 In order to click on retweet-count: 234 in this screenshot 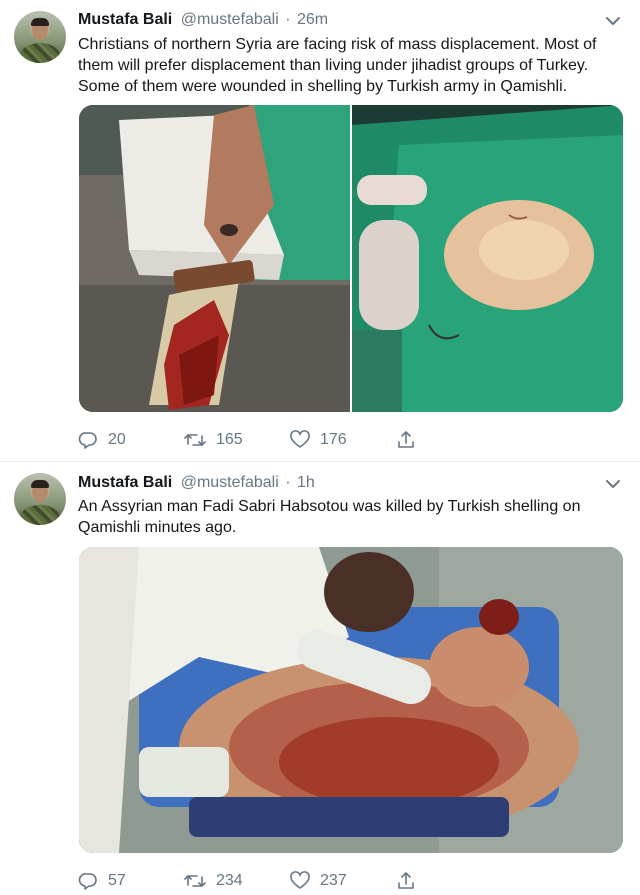, I will do `click(229, 880)`.